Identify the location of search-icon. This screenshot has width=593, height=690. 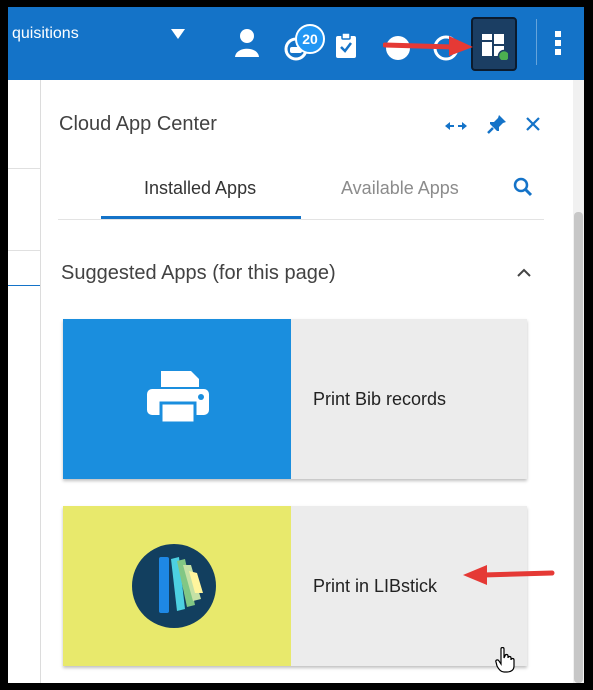
(523, 187).